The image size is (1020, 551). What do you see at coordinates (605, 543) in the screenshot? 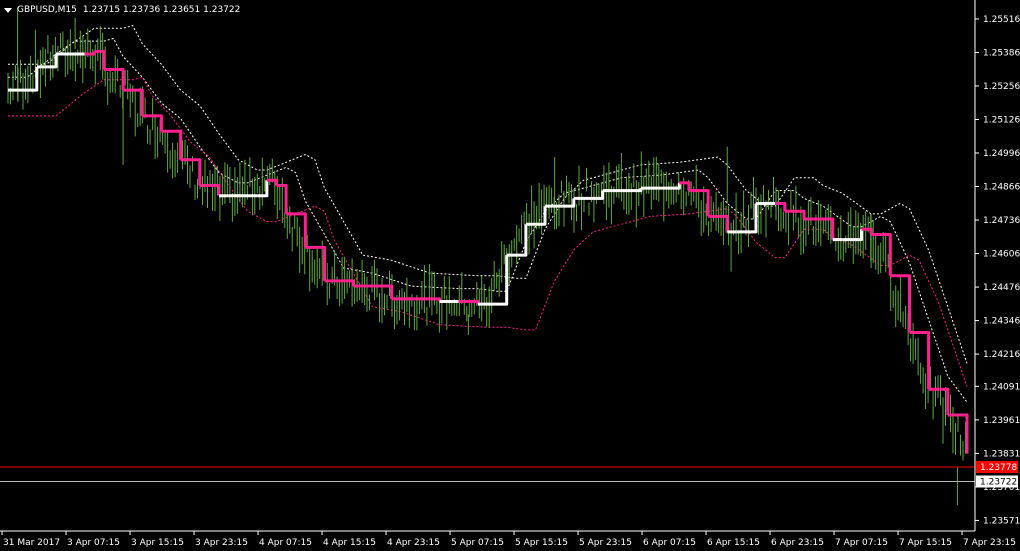
I see `x-tick-label: 5 Apr 23:15` at bounding box center [605, 543].